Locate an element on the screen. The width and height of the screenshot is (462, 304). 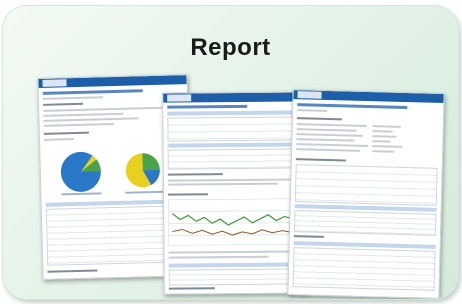
report-title: Report is located at coordinates (230, 47).